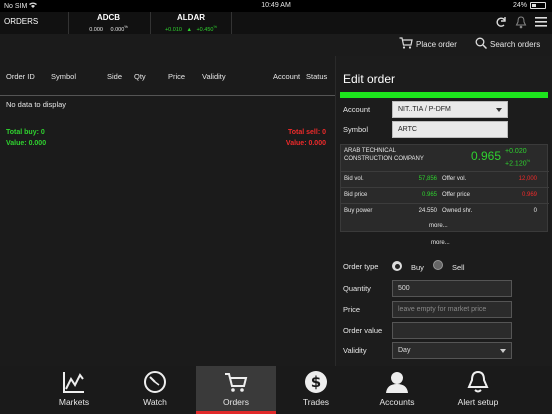 This screenshot has width=552, height=414. Describe the element at coordinates (481, 44) in the screenshot. I see `search-icon` at that location.